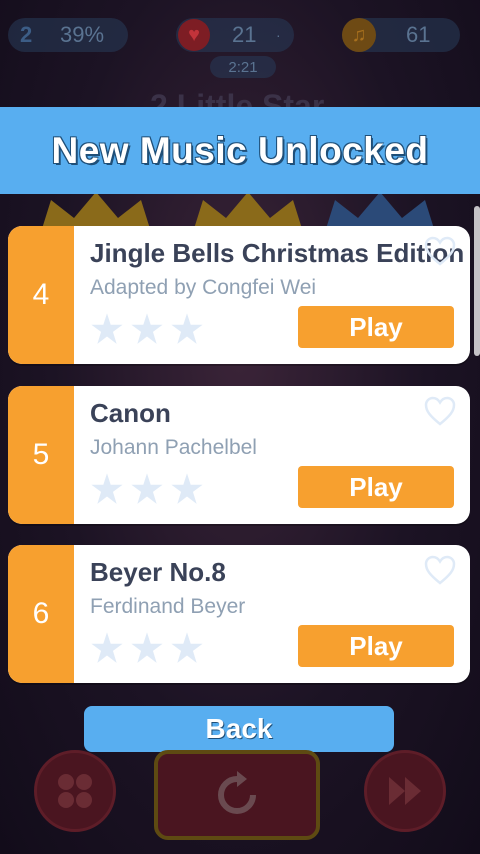  What do you see at coordinates (41, 295) in the screenshot?
I see `song-number: 4` at bounding box center [41, 295].